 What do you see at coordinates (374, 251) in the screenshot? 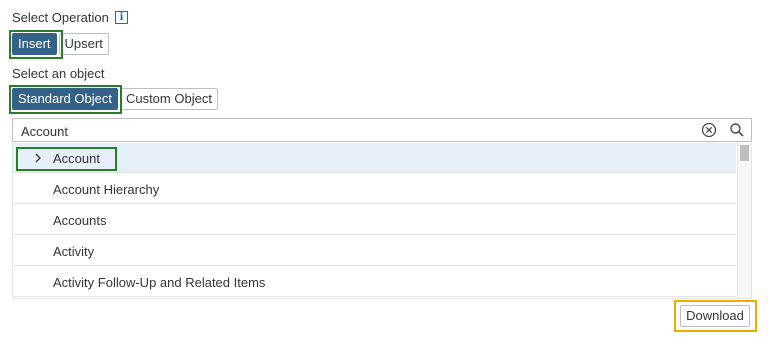
I see `list-item-activity: Activity` at bounding box center [374, 251].